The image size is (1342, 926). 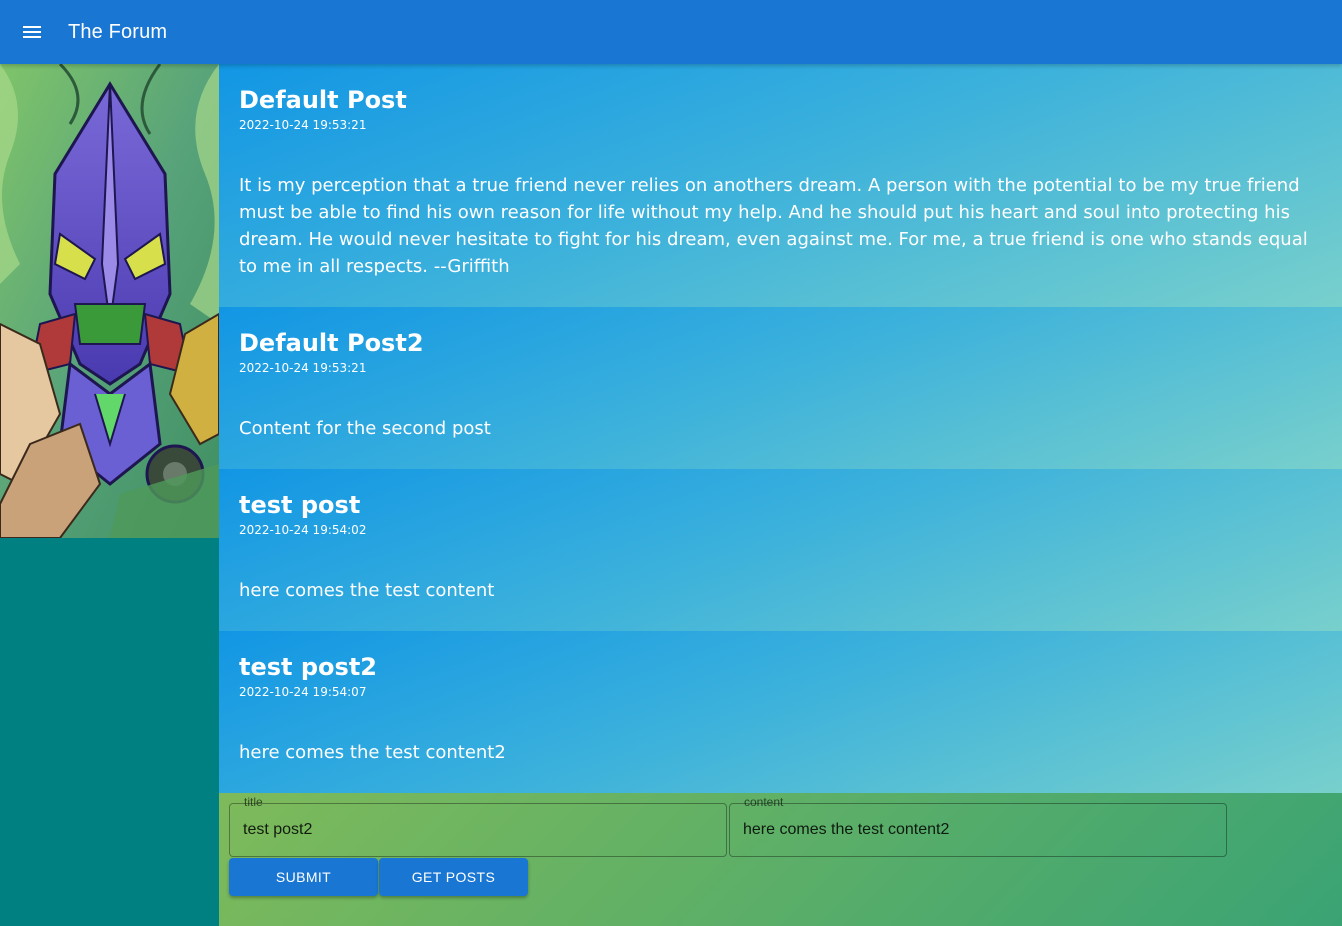 What do you see at coordinates (331, 343) in the screenshot?
I see `post-title: Default Post2` at bounding box center [331, 343].